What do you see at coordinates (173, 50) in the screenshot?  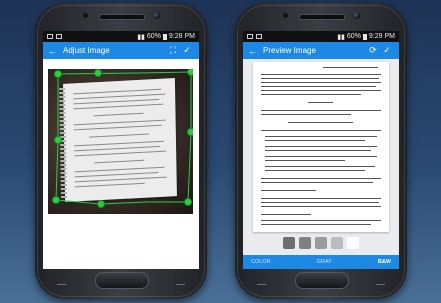 I see `crop-fullscreen-icon: ⛶` at bounding box center [173, 50].